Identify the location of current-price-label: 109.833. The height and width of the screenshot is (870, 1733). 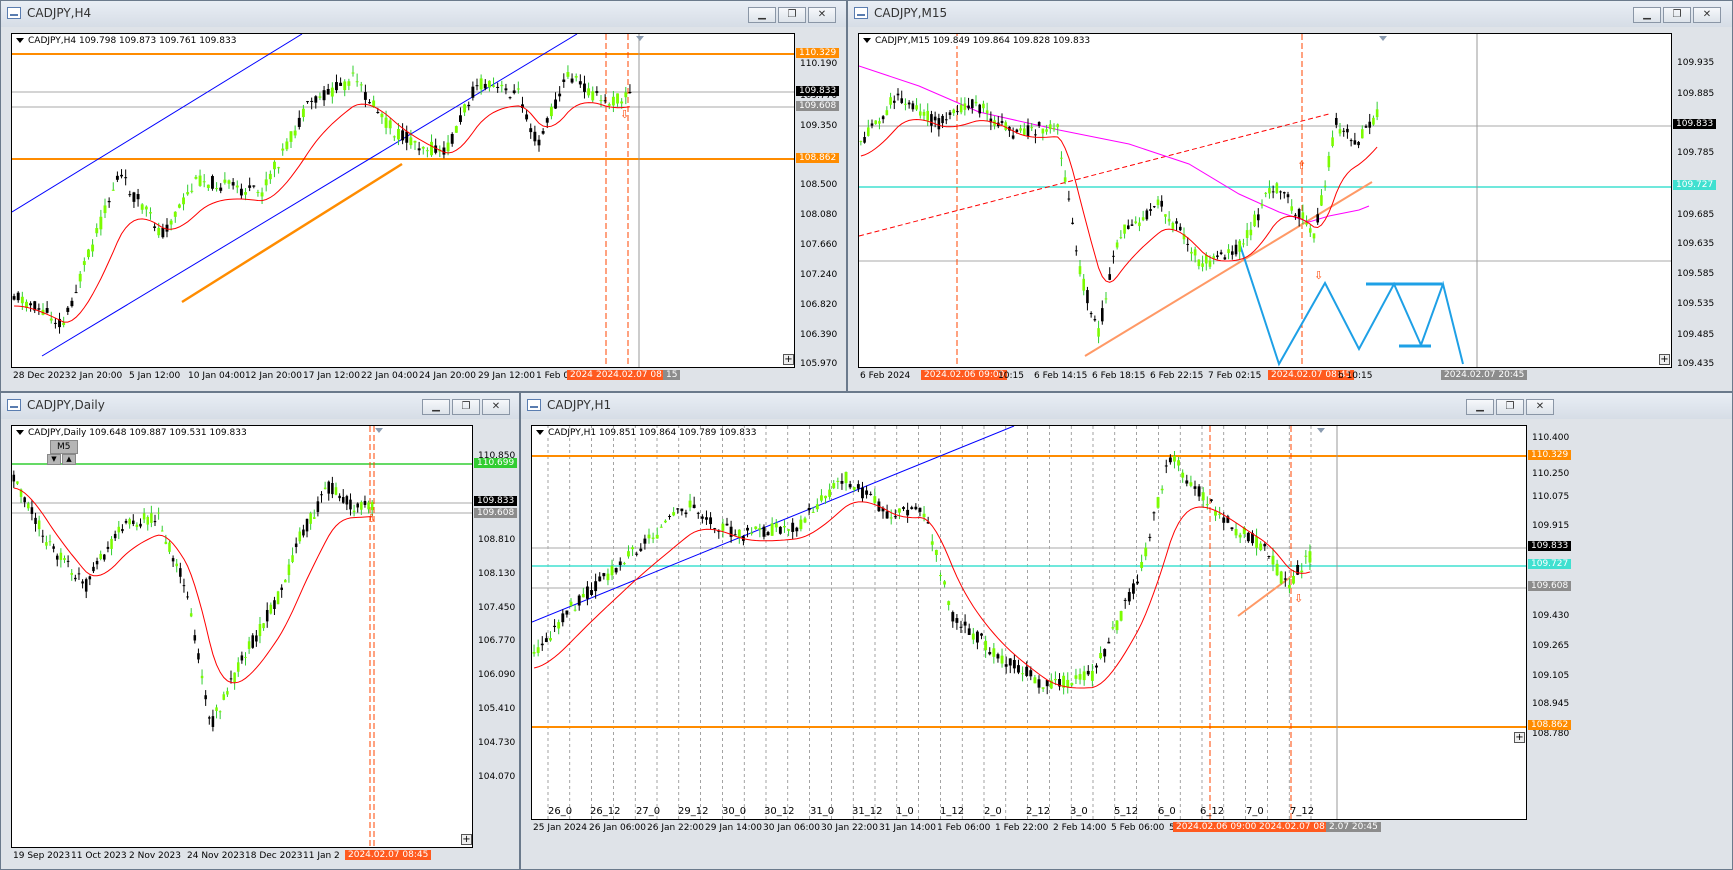
(1695, 124).